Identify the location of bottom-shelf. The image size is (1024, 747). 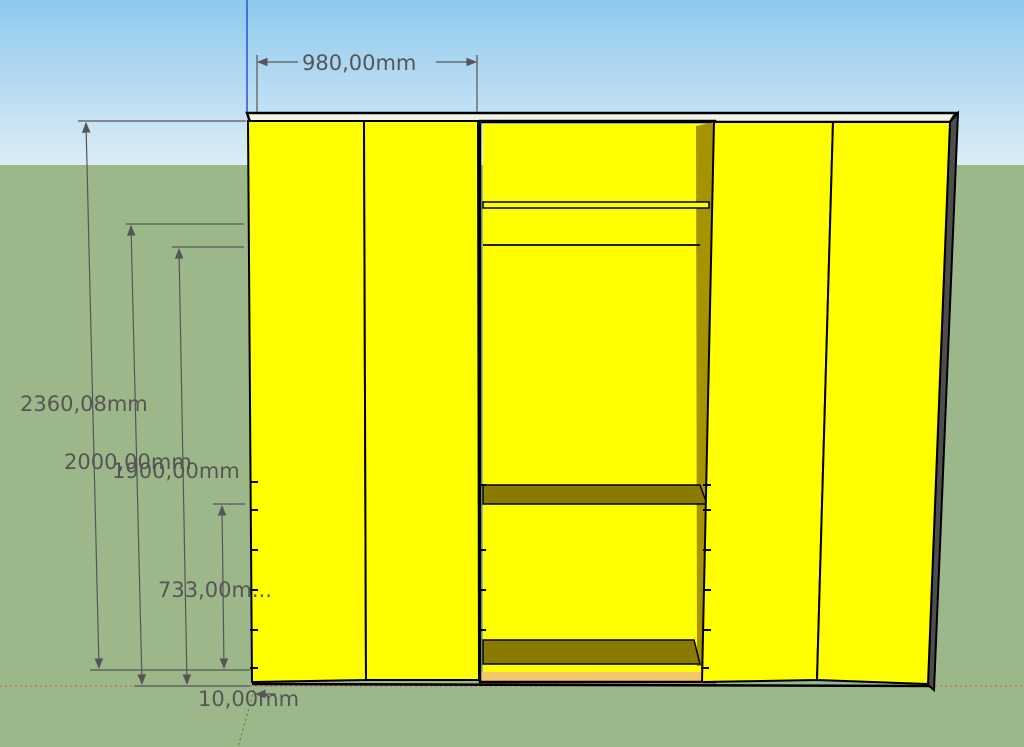
(591, 652).